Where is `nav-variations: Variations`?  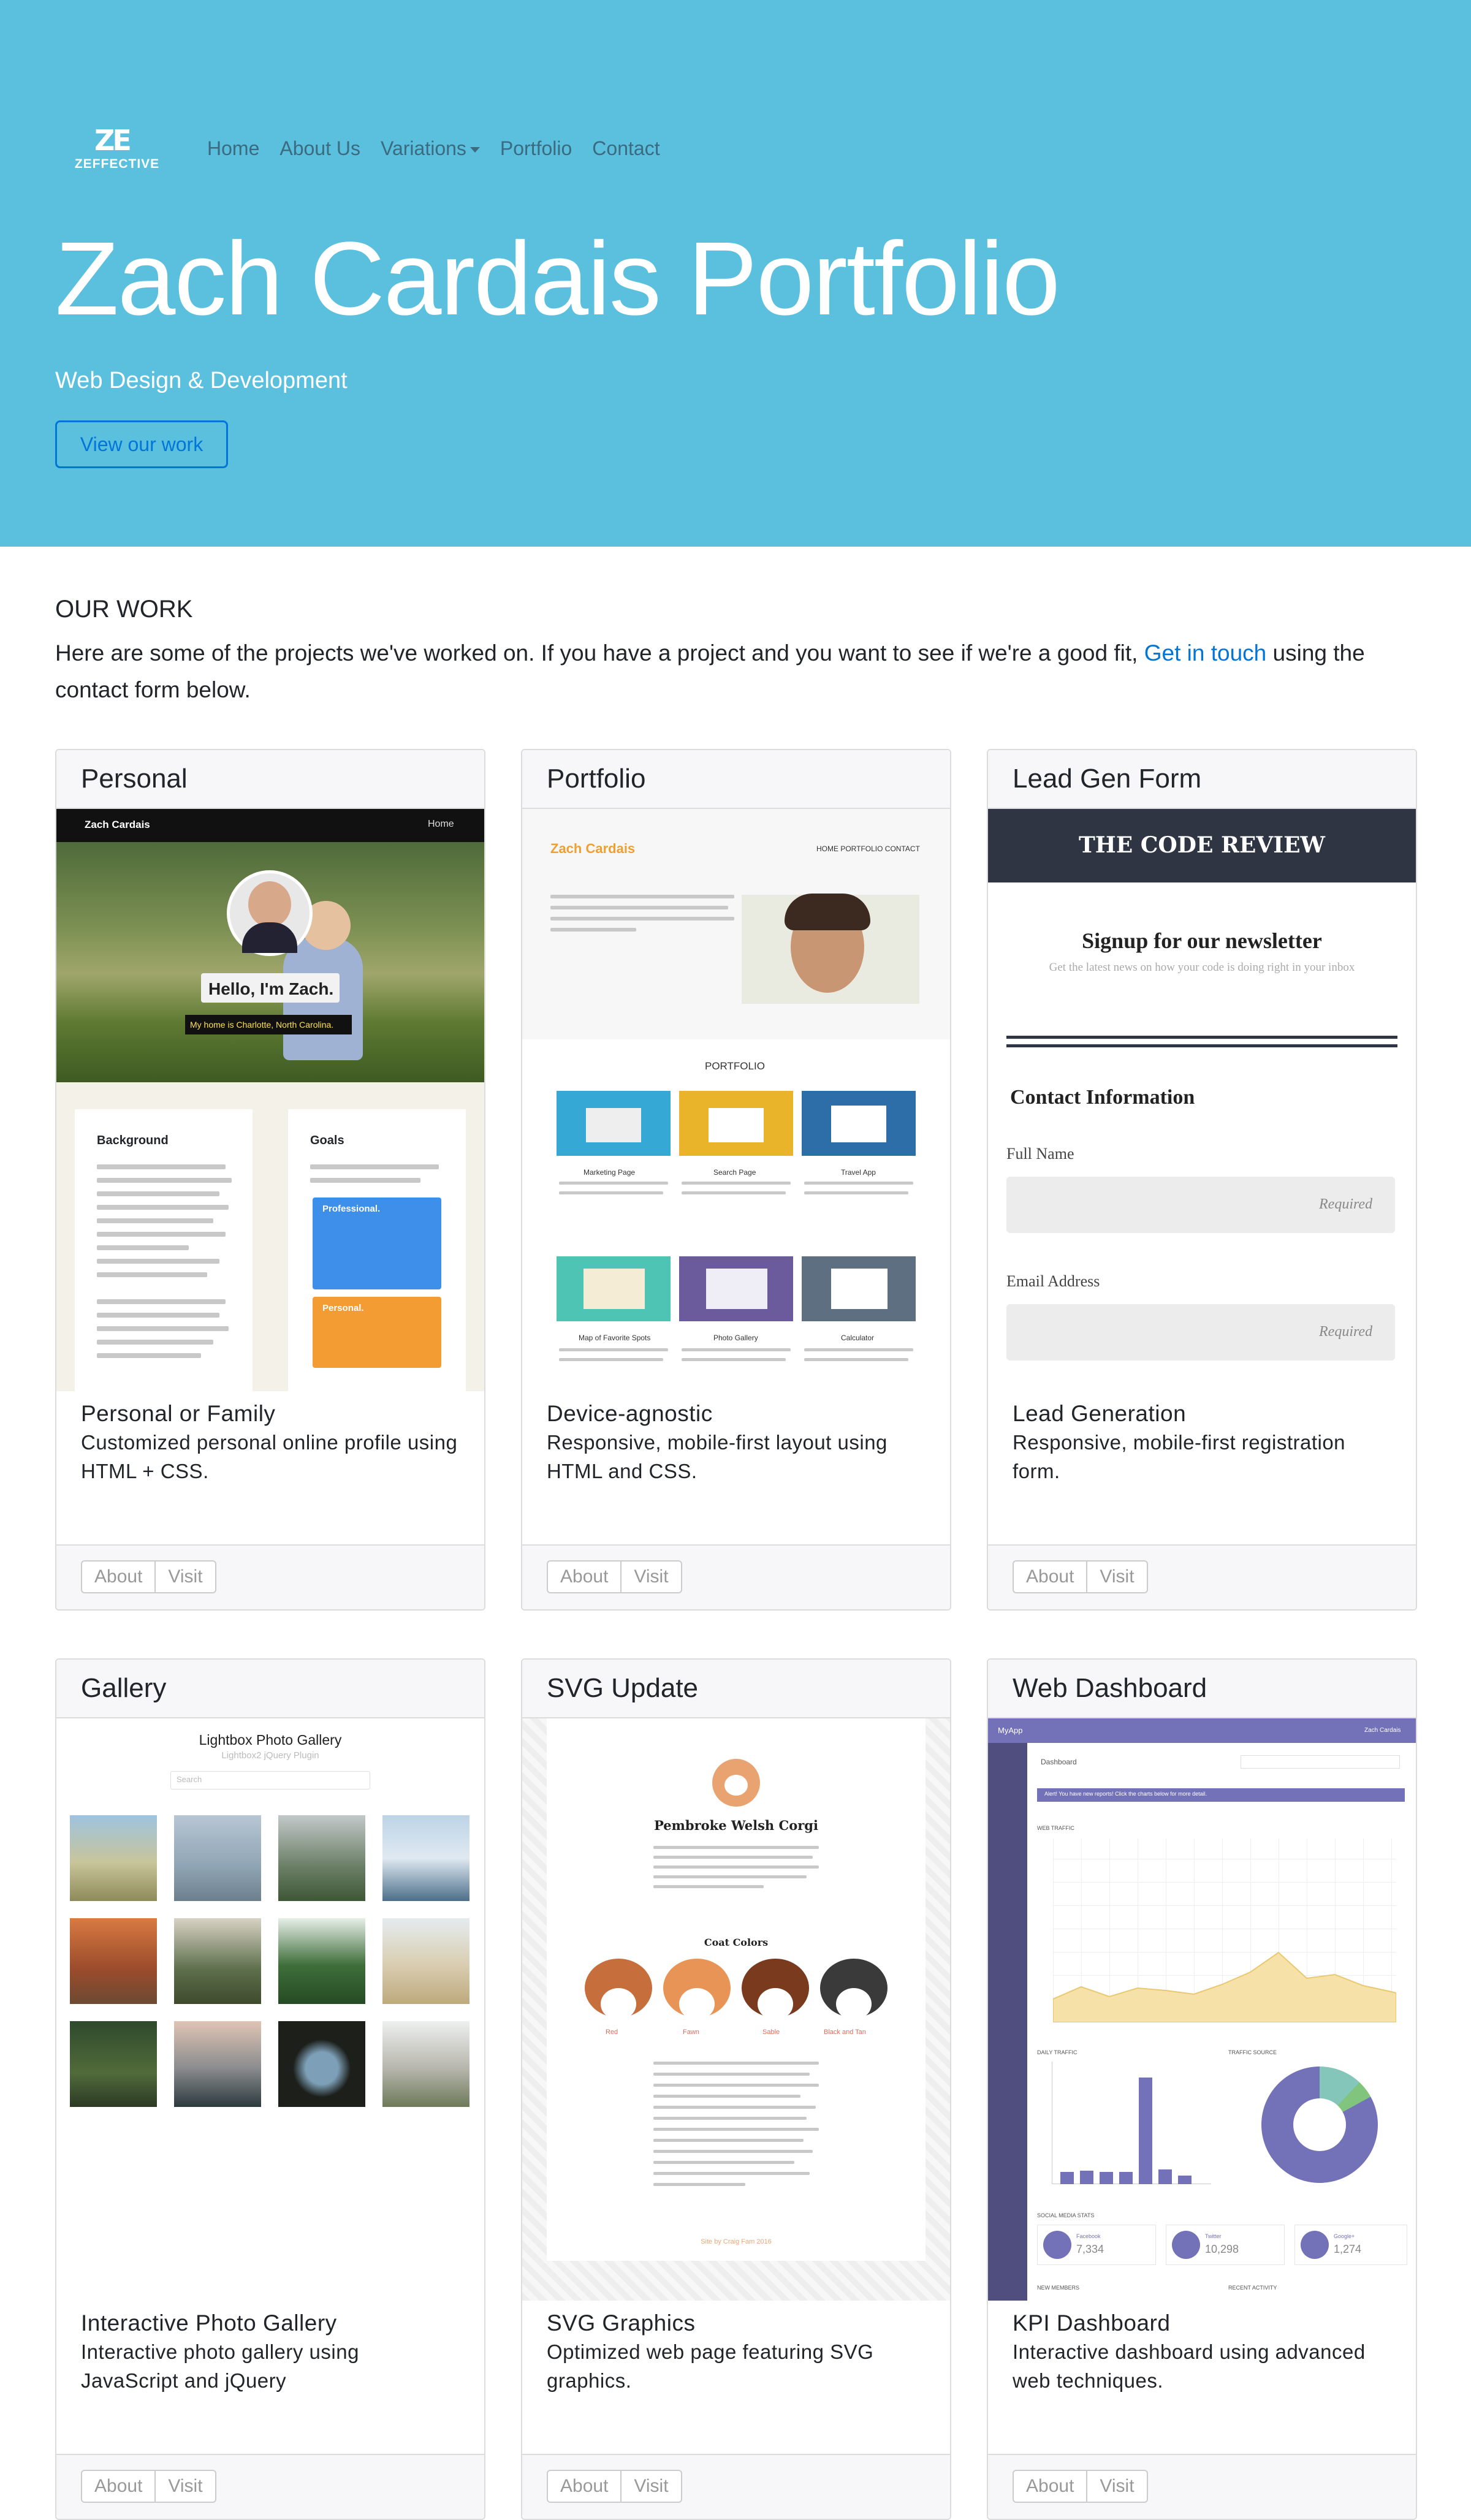 nav-variations: Variations is located at coordinates (430, 148).